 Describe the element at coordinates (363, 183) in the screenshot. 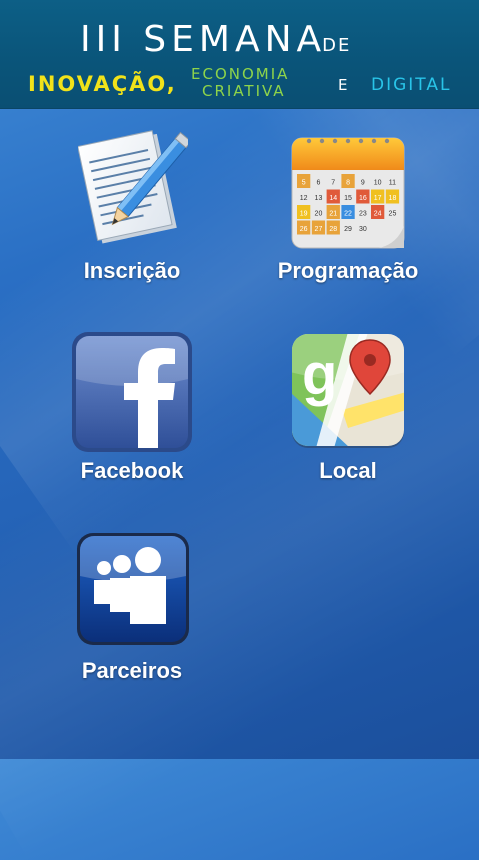

I see `calendar-day-number: 9` at that location.